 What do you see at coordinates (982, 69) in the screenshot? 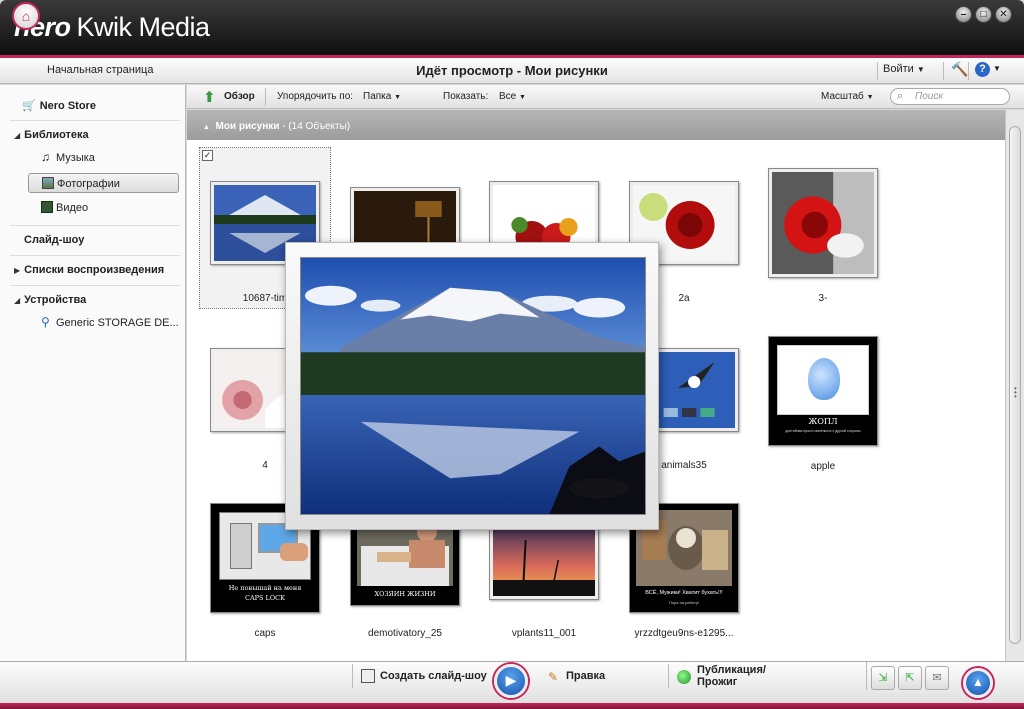
I see `help-icon: ?` at bounding box center [982, 69].